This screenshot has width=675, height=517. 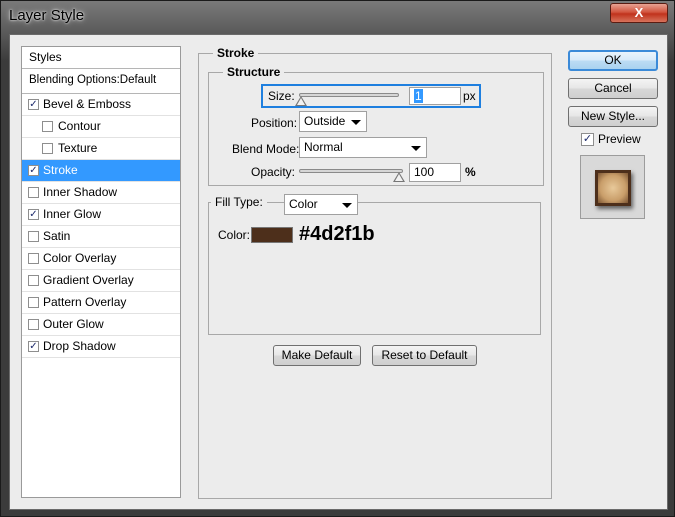 I want to click on preview-label: Preview, so click(x=619, y=139).